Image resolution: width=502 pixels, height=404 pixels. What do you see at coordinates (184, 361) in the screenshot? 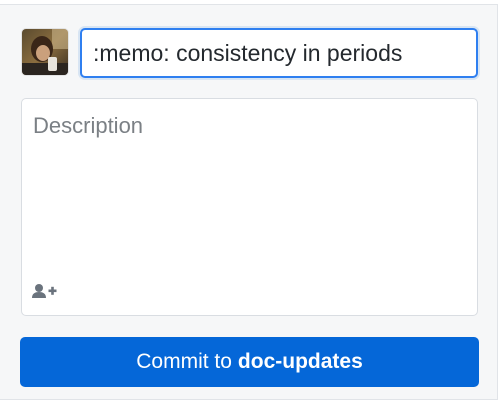
I see `commit-button-label: Commit to` at bounding box center [184, 361].